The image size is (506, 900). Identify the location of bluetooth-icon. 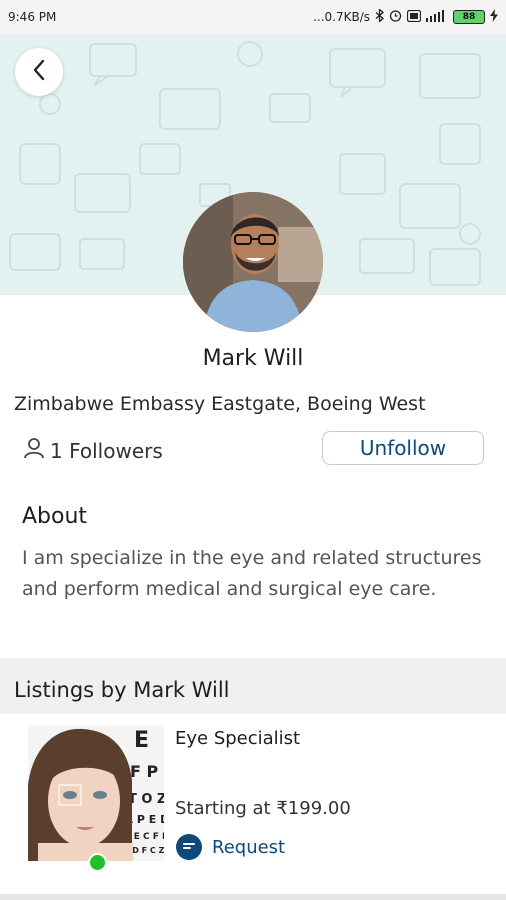
(379, 16).